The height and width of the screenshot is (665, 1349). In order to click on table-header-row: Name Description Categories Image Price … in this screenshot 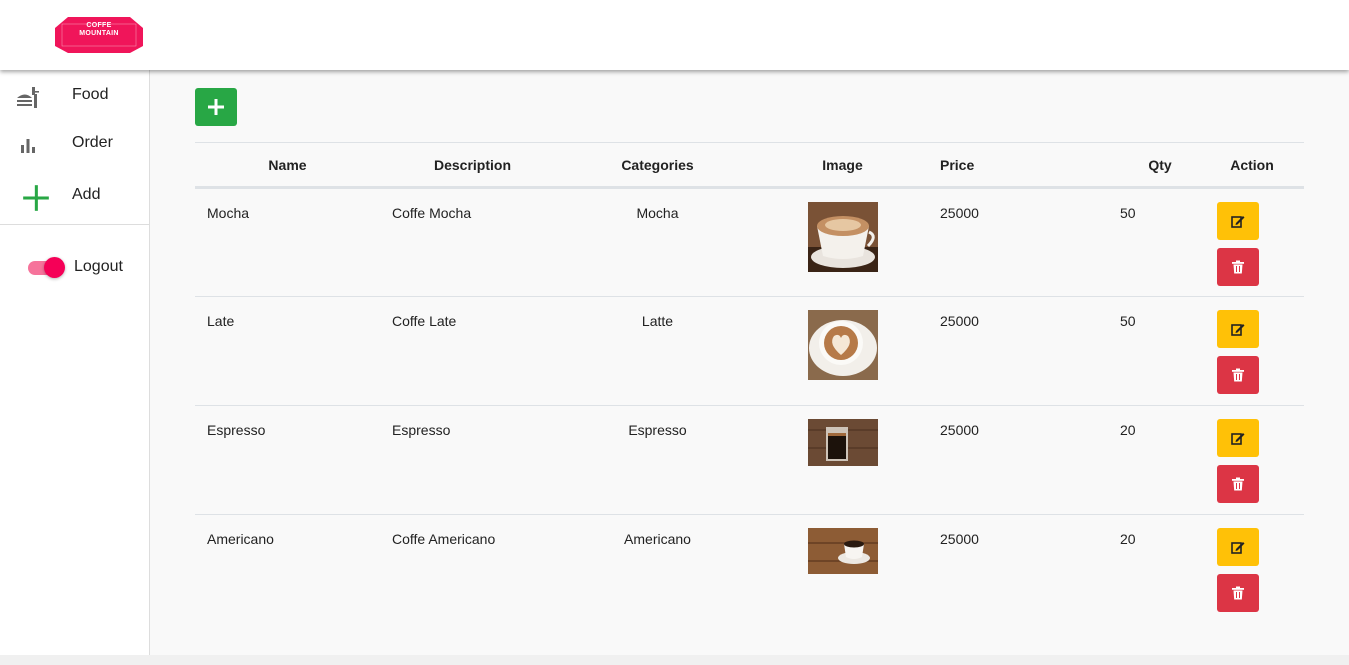, I will do `click(749, 165)`.